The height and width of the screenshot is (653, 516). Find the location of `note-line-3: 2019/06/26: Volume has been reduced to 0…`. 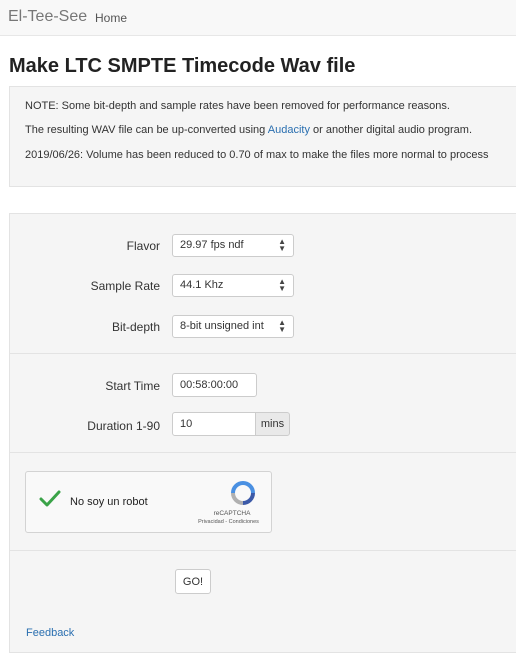

note-line-3: 2019/06/26: Volume has been reduced to 0… is located at coordinates (257, 155).